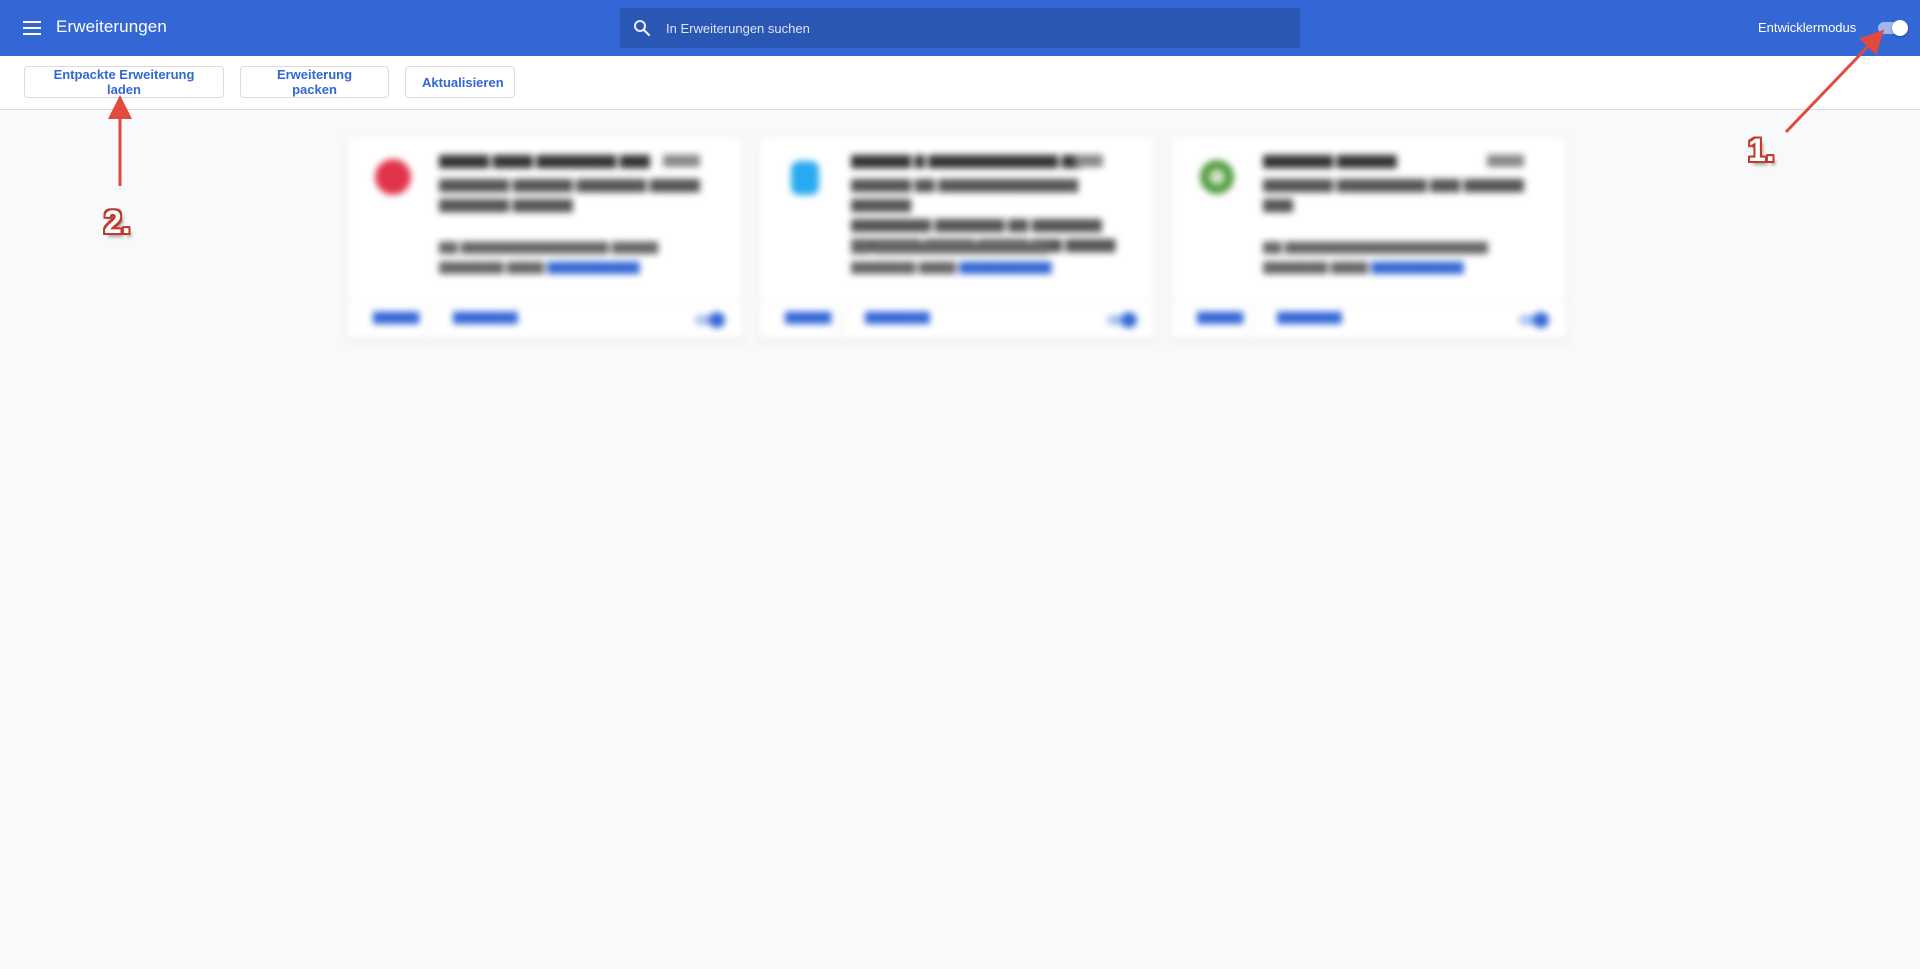 Image resolution: width=1920 pixels, height=969 pixels. What do you see at coordinates (1089, 160) in the screenshot?
I see `extension-version: ▇▇▇` at bounding box center [1089, 160].